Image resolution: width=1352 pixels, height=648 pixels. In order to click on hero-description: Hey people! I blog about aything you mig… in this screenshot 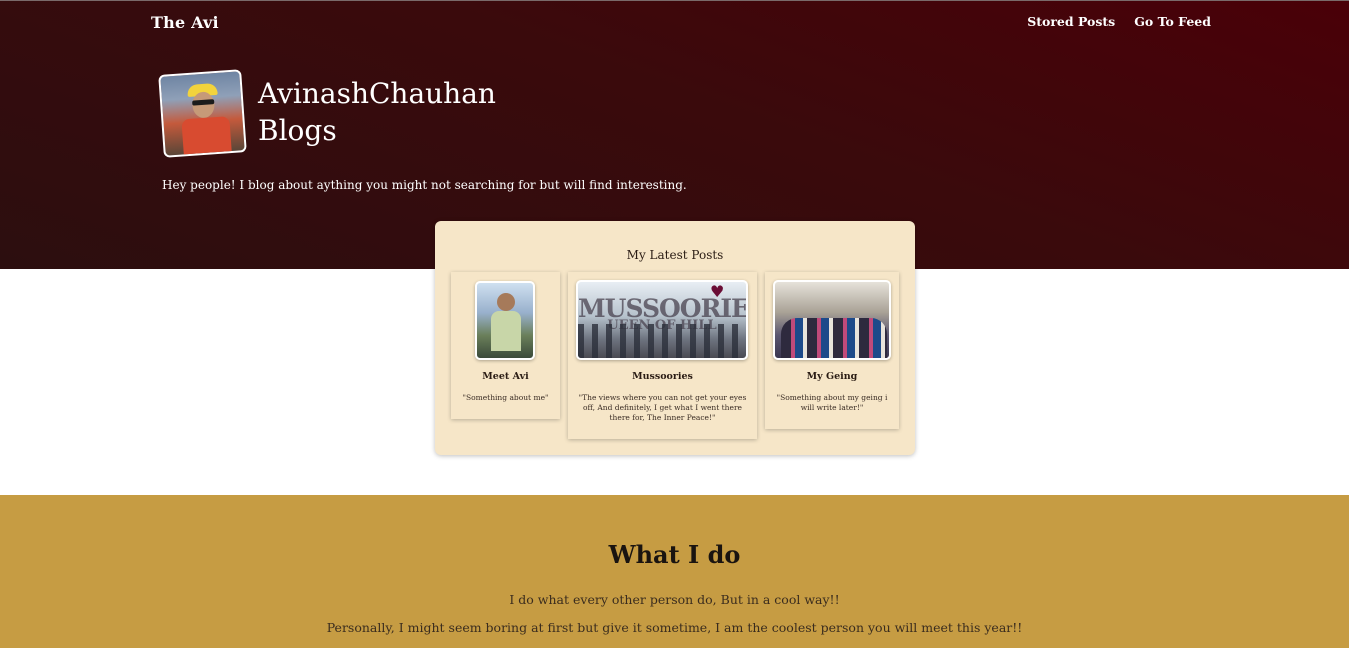, I will do `click(424, 185)`.